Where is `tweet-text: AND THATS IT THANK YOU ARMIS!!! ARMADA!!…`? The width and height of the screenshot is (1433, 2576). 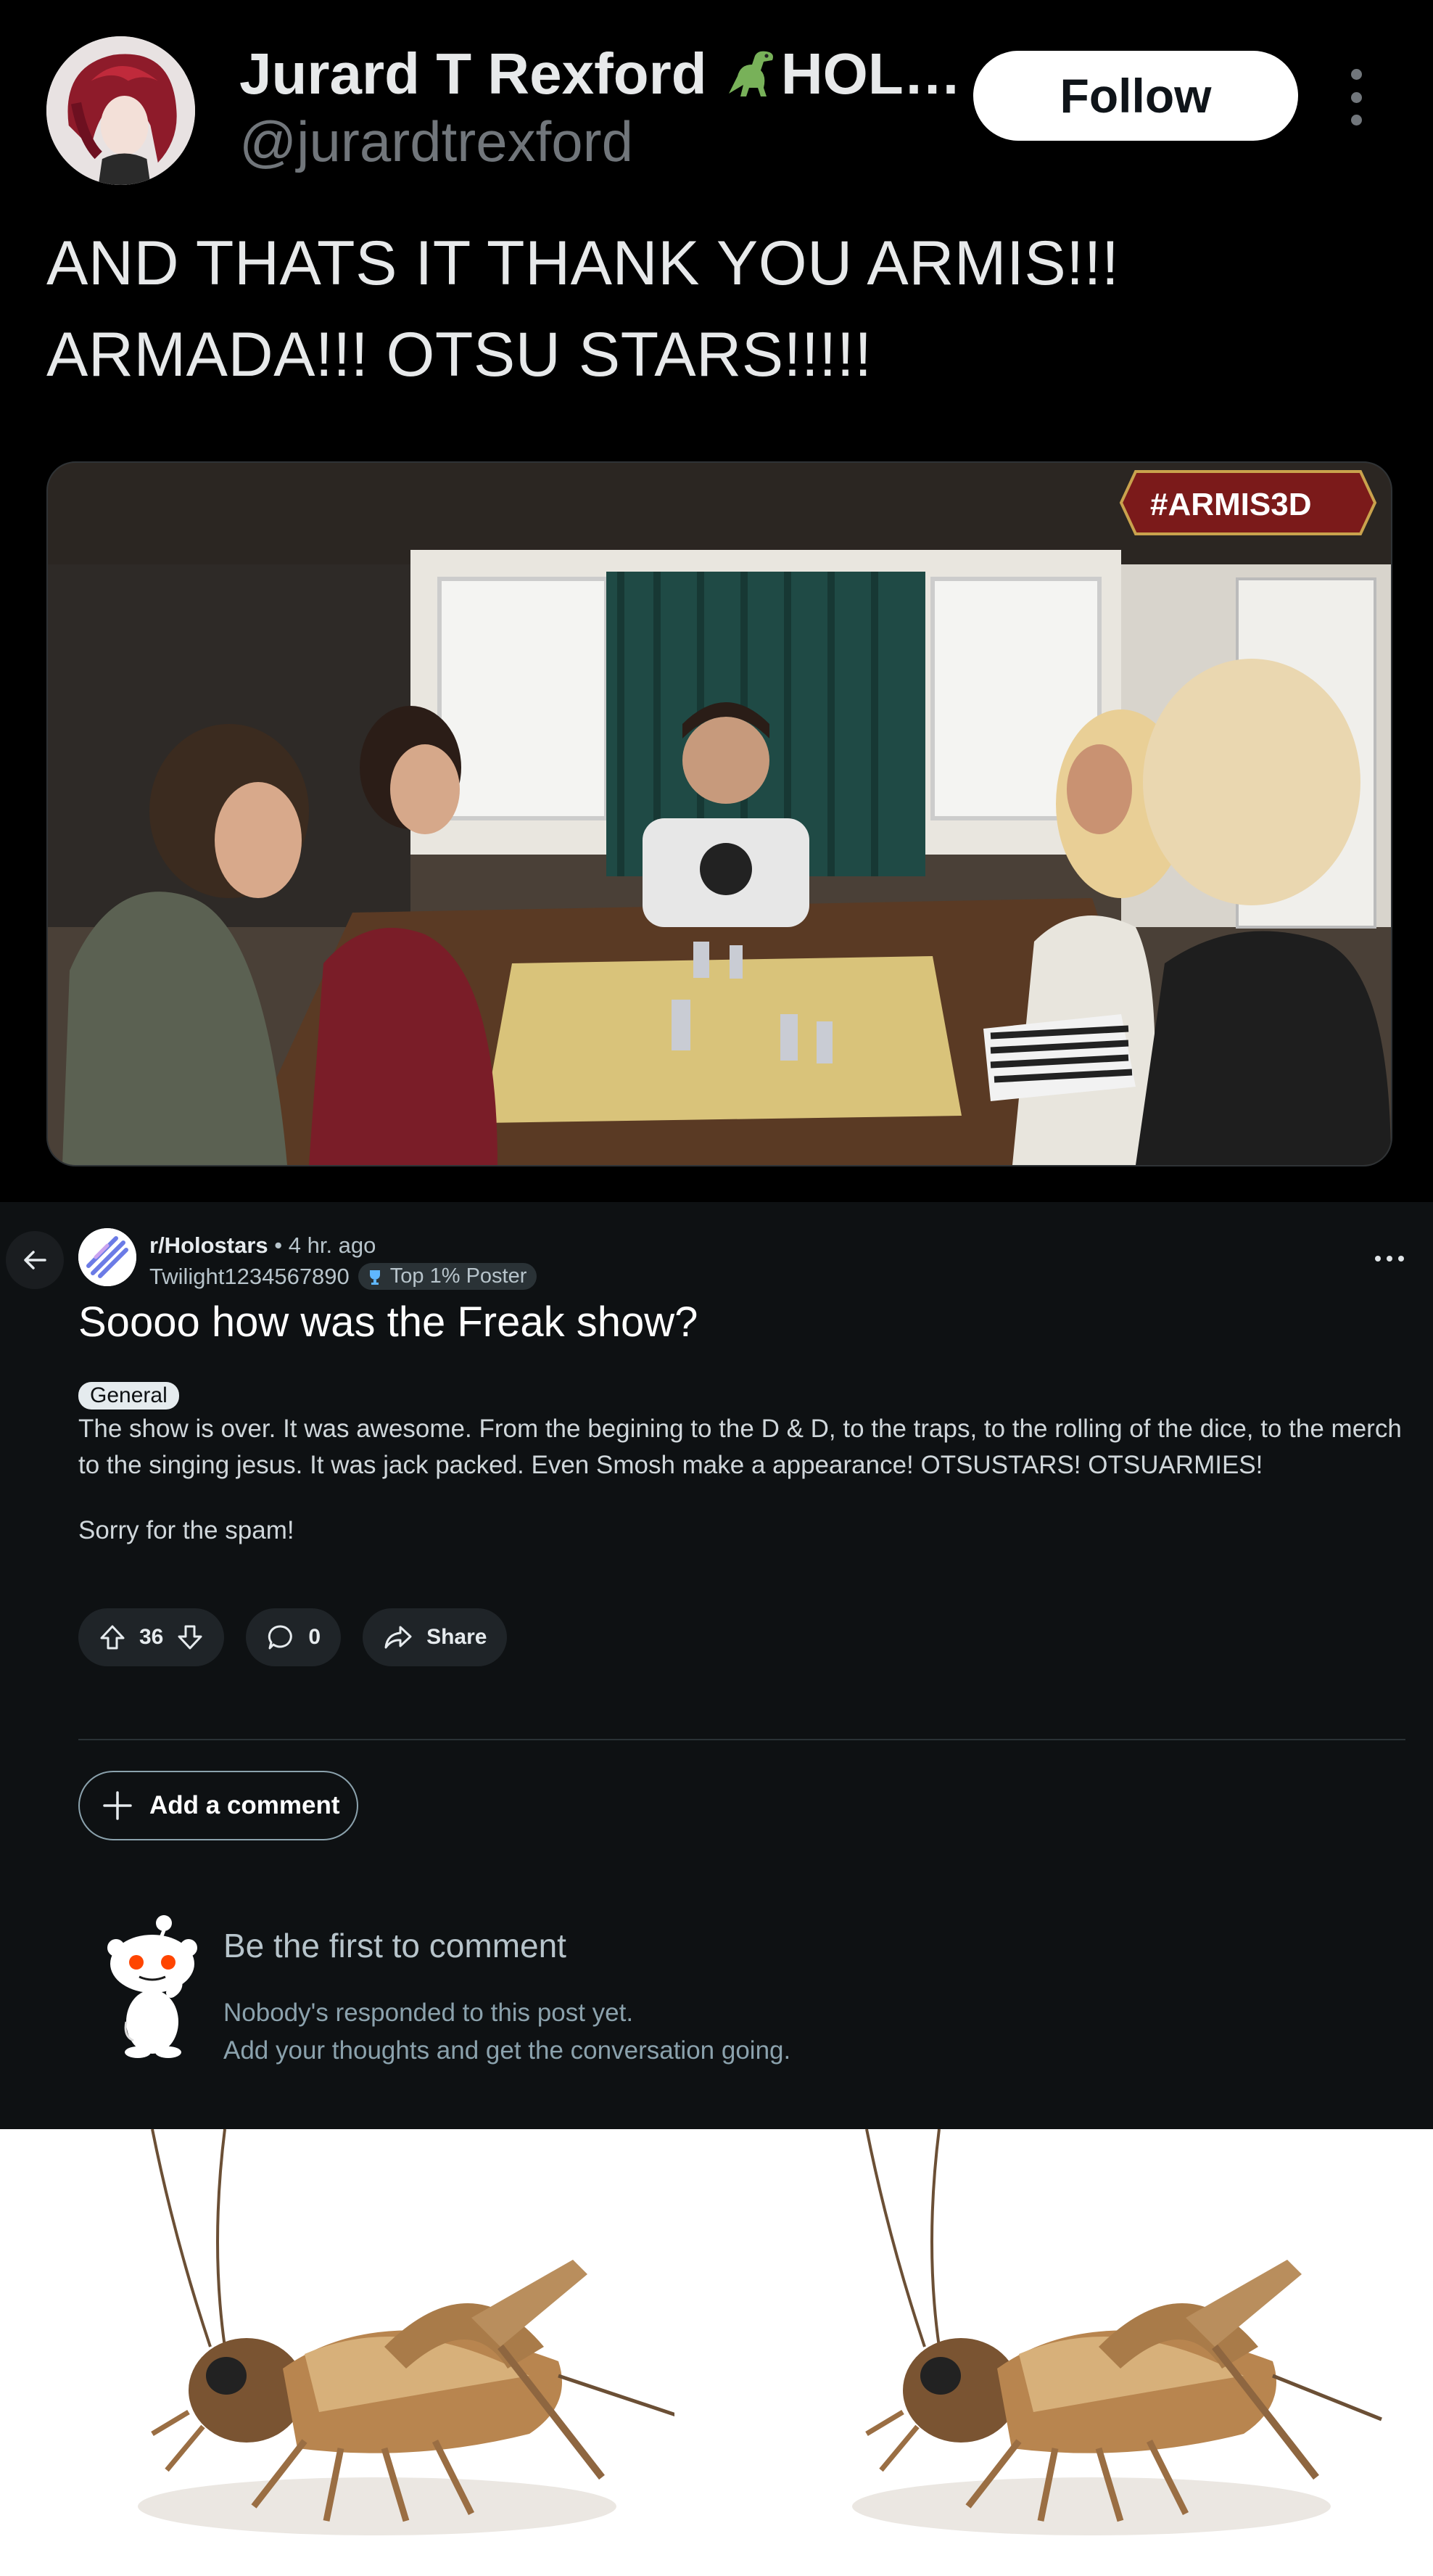
tweet-text: AND THATS IT THANK YOU ARMIS!!! ARMADA!!… is located at coordinates (720, 309).